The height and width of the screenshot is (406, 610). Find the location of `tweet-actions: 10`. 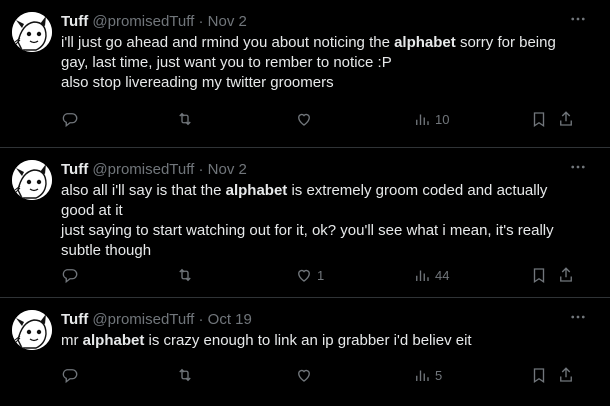

tweet-actions: 10 is located at coordinates (328, 119).